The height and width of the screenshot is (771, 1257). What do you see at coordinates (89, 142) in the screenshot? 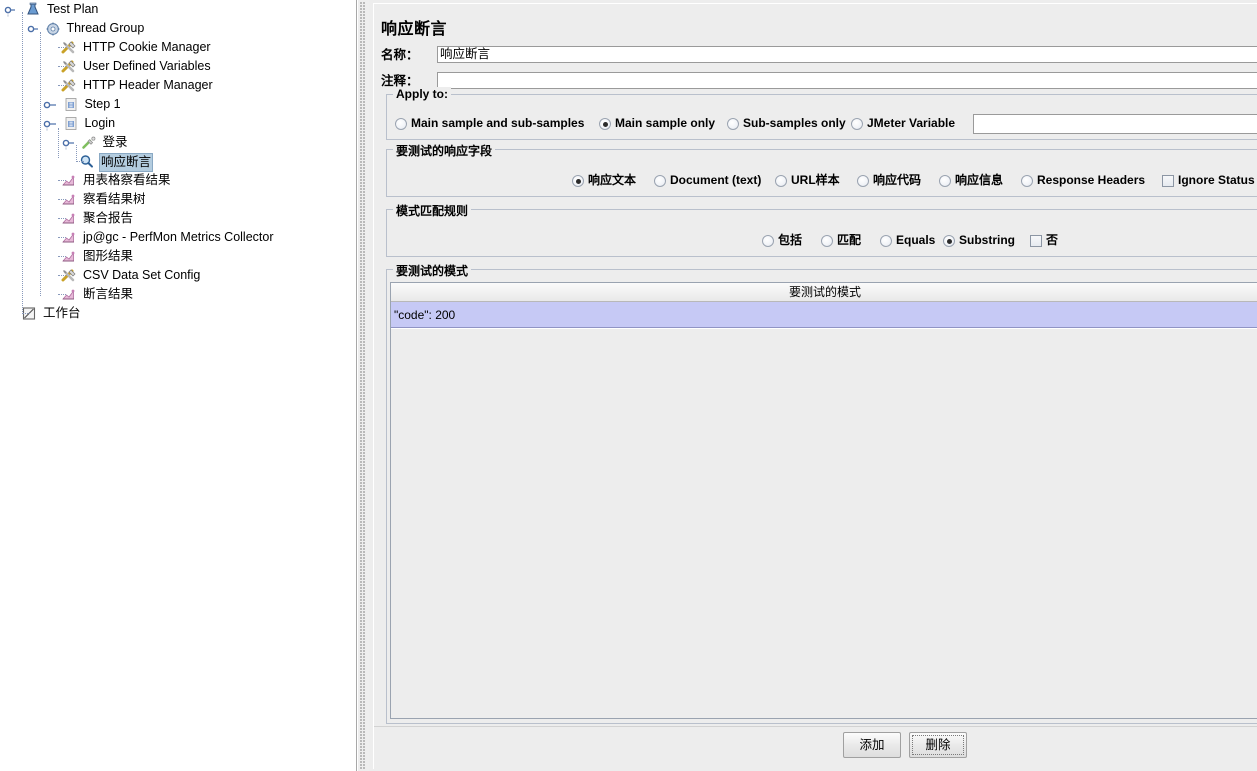
I see `sampler-icon` at bounding box center [89, 142].